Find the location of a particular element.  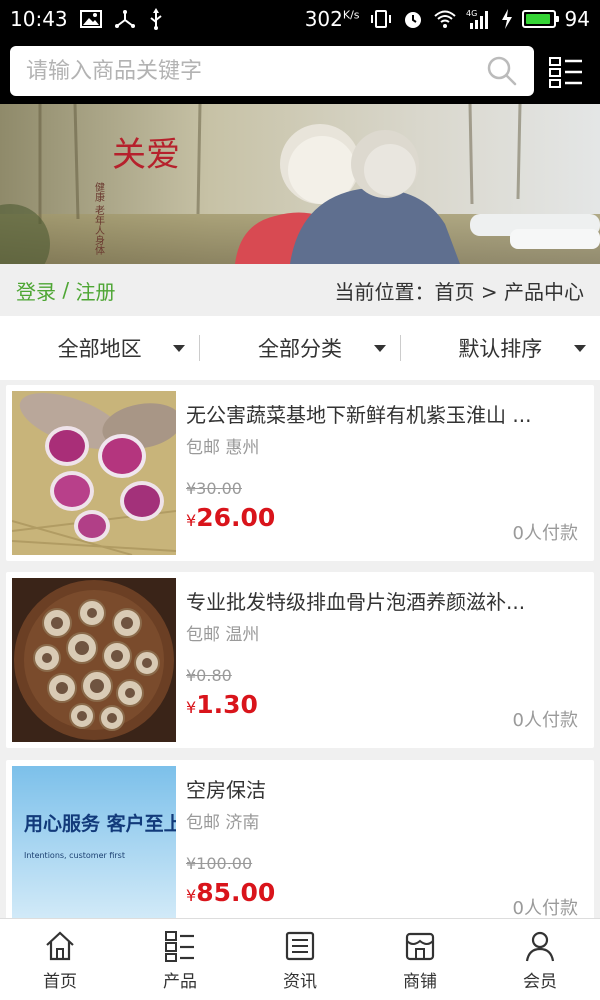

charging-icon is located at coordinates (507, 19).